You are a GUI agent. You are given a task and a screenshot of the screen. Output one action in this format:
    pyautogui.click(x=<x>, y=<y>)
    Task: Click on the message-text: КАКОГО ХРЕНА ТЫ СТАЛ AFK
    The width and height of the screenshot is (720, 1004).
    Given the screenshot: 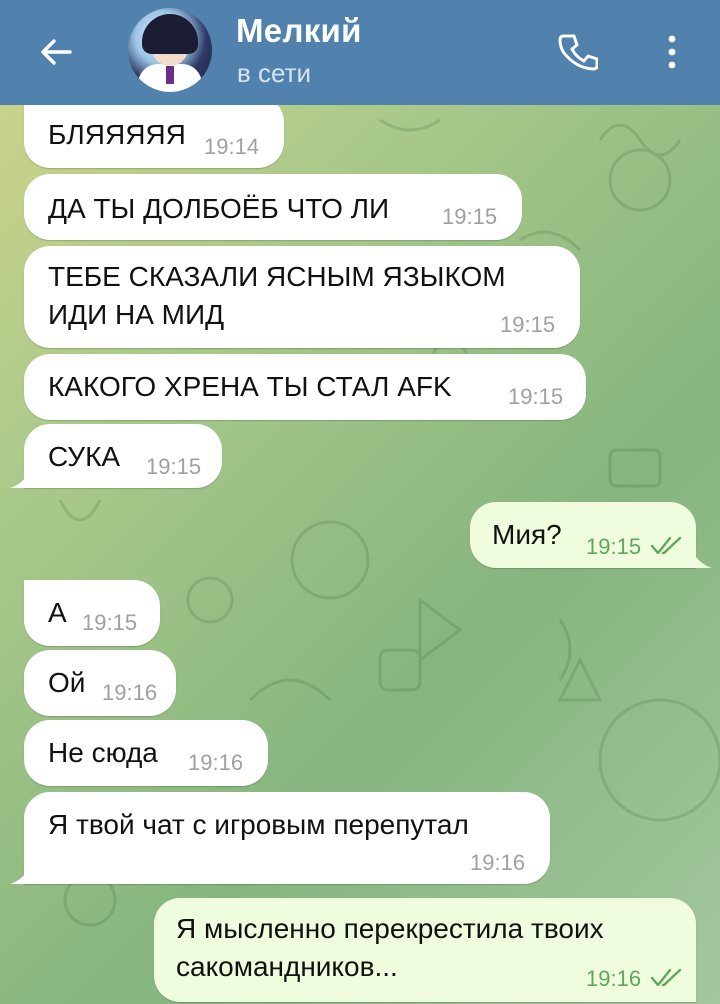 What is the action you would take?
    pyautogui.click(x=250, y=386)
    